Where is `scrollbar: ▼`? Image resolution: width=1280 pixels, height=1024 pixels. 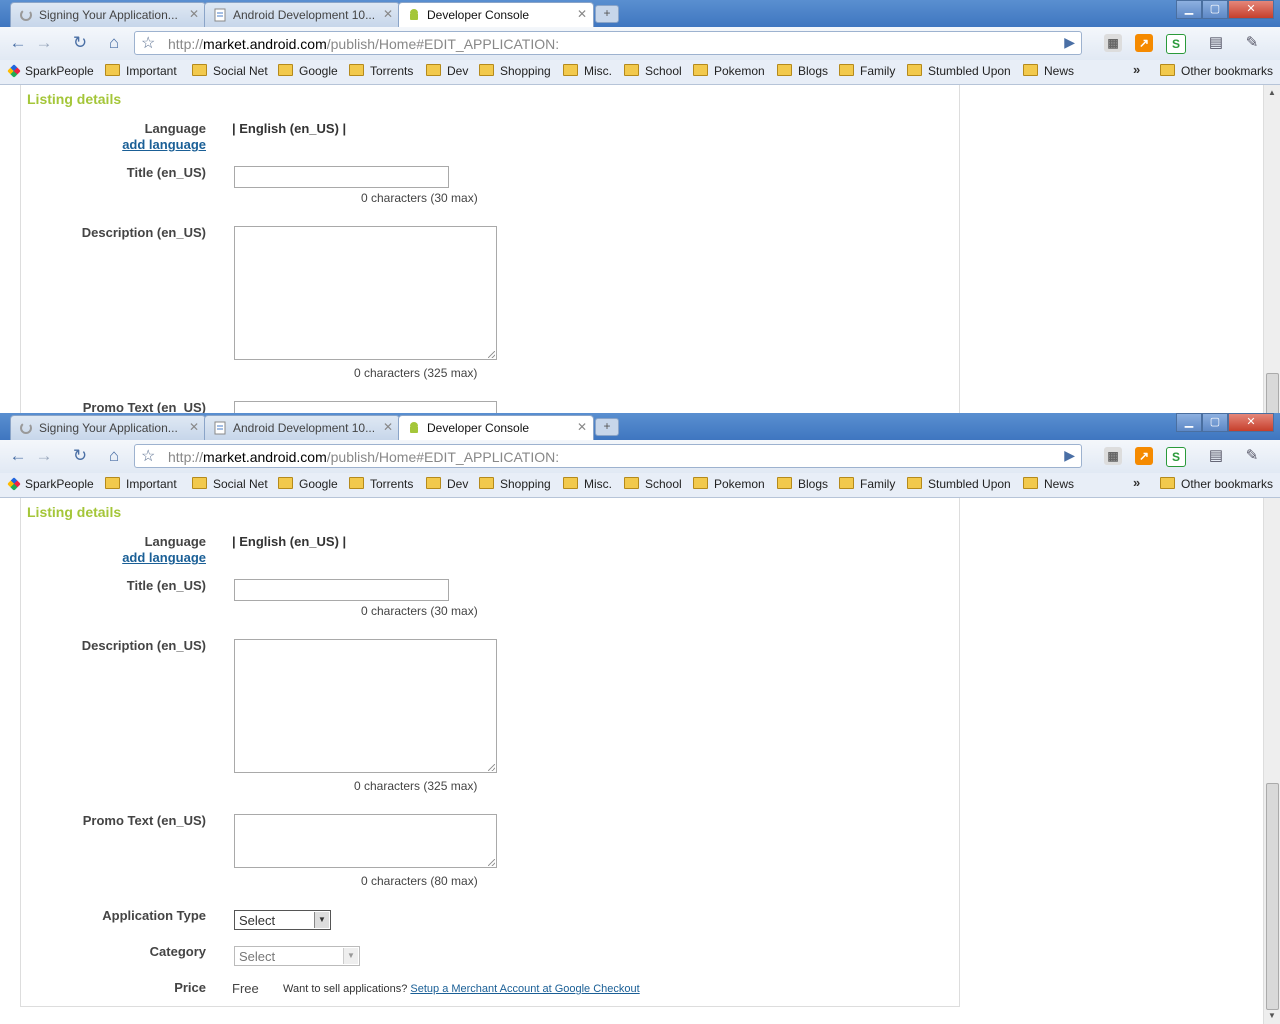
scrollbar: ▼ is located at coordinates (1271, 761).